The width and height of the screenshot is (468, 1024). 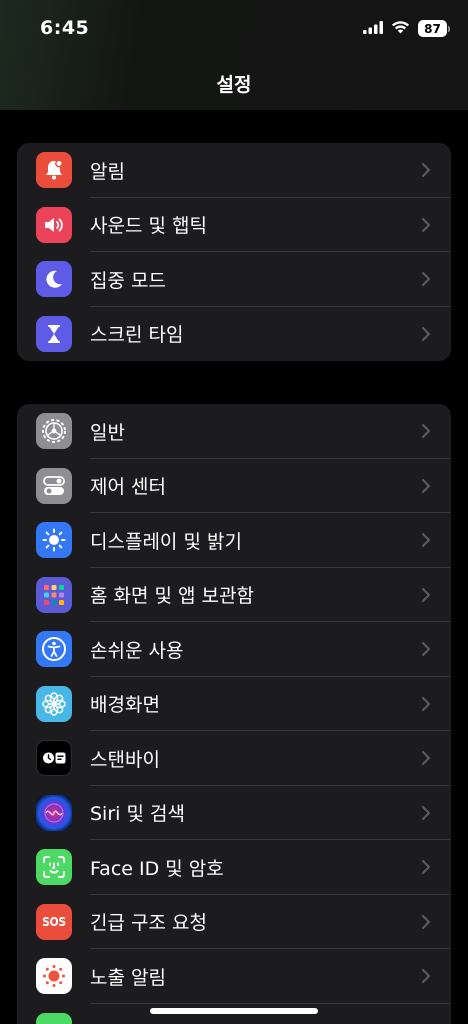 I want to click on settings-row-label: 집중 모드, so click(x=128, y=280).